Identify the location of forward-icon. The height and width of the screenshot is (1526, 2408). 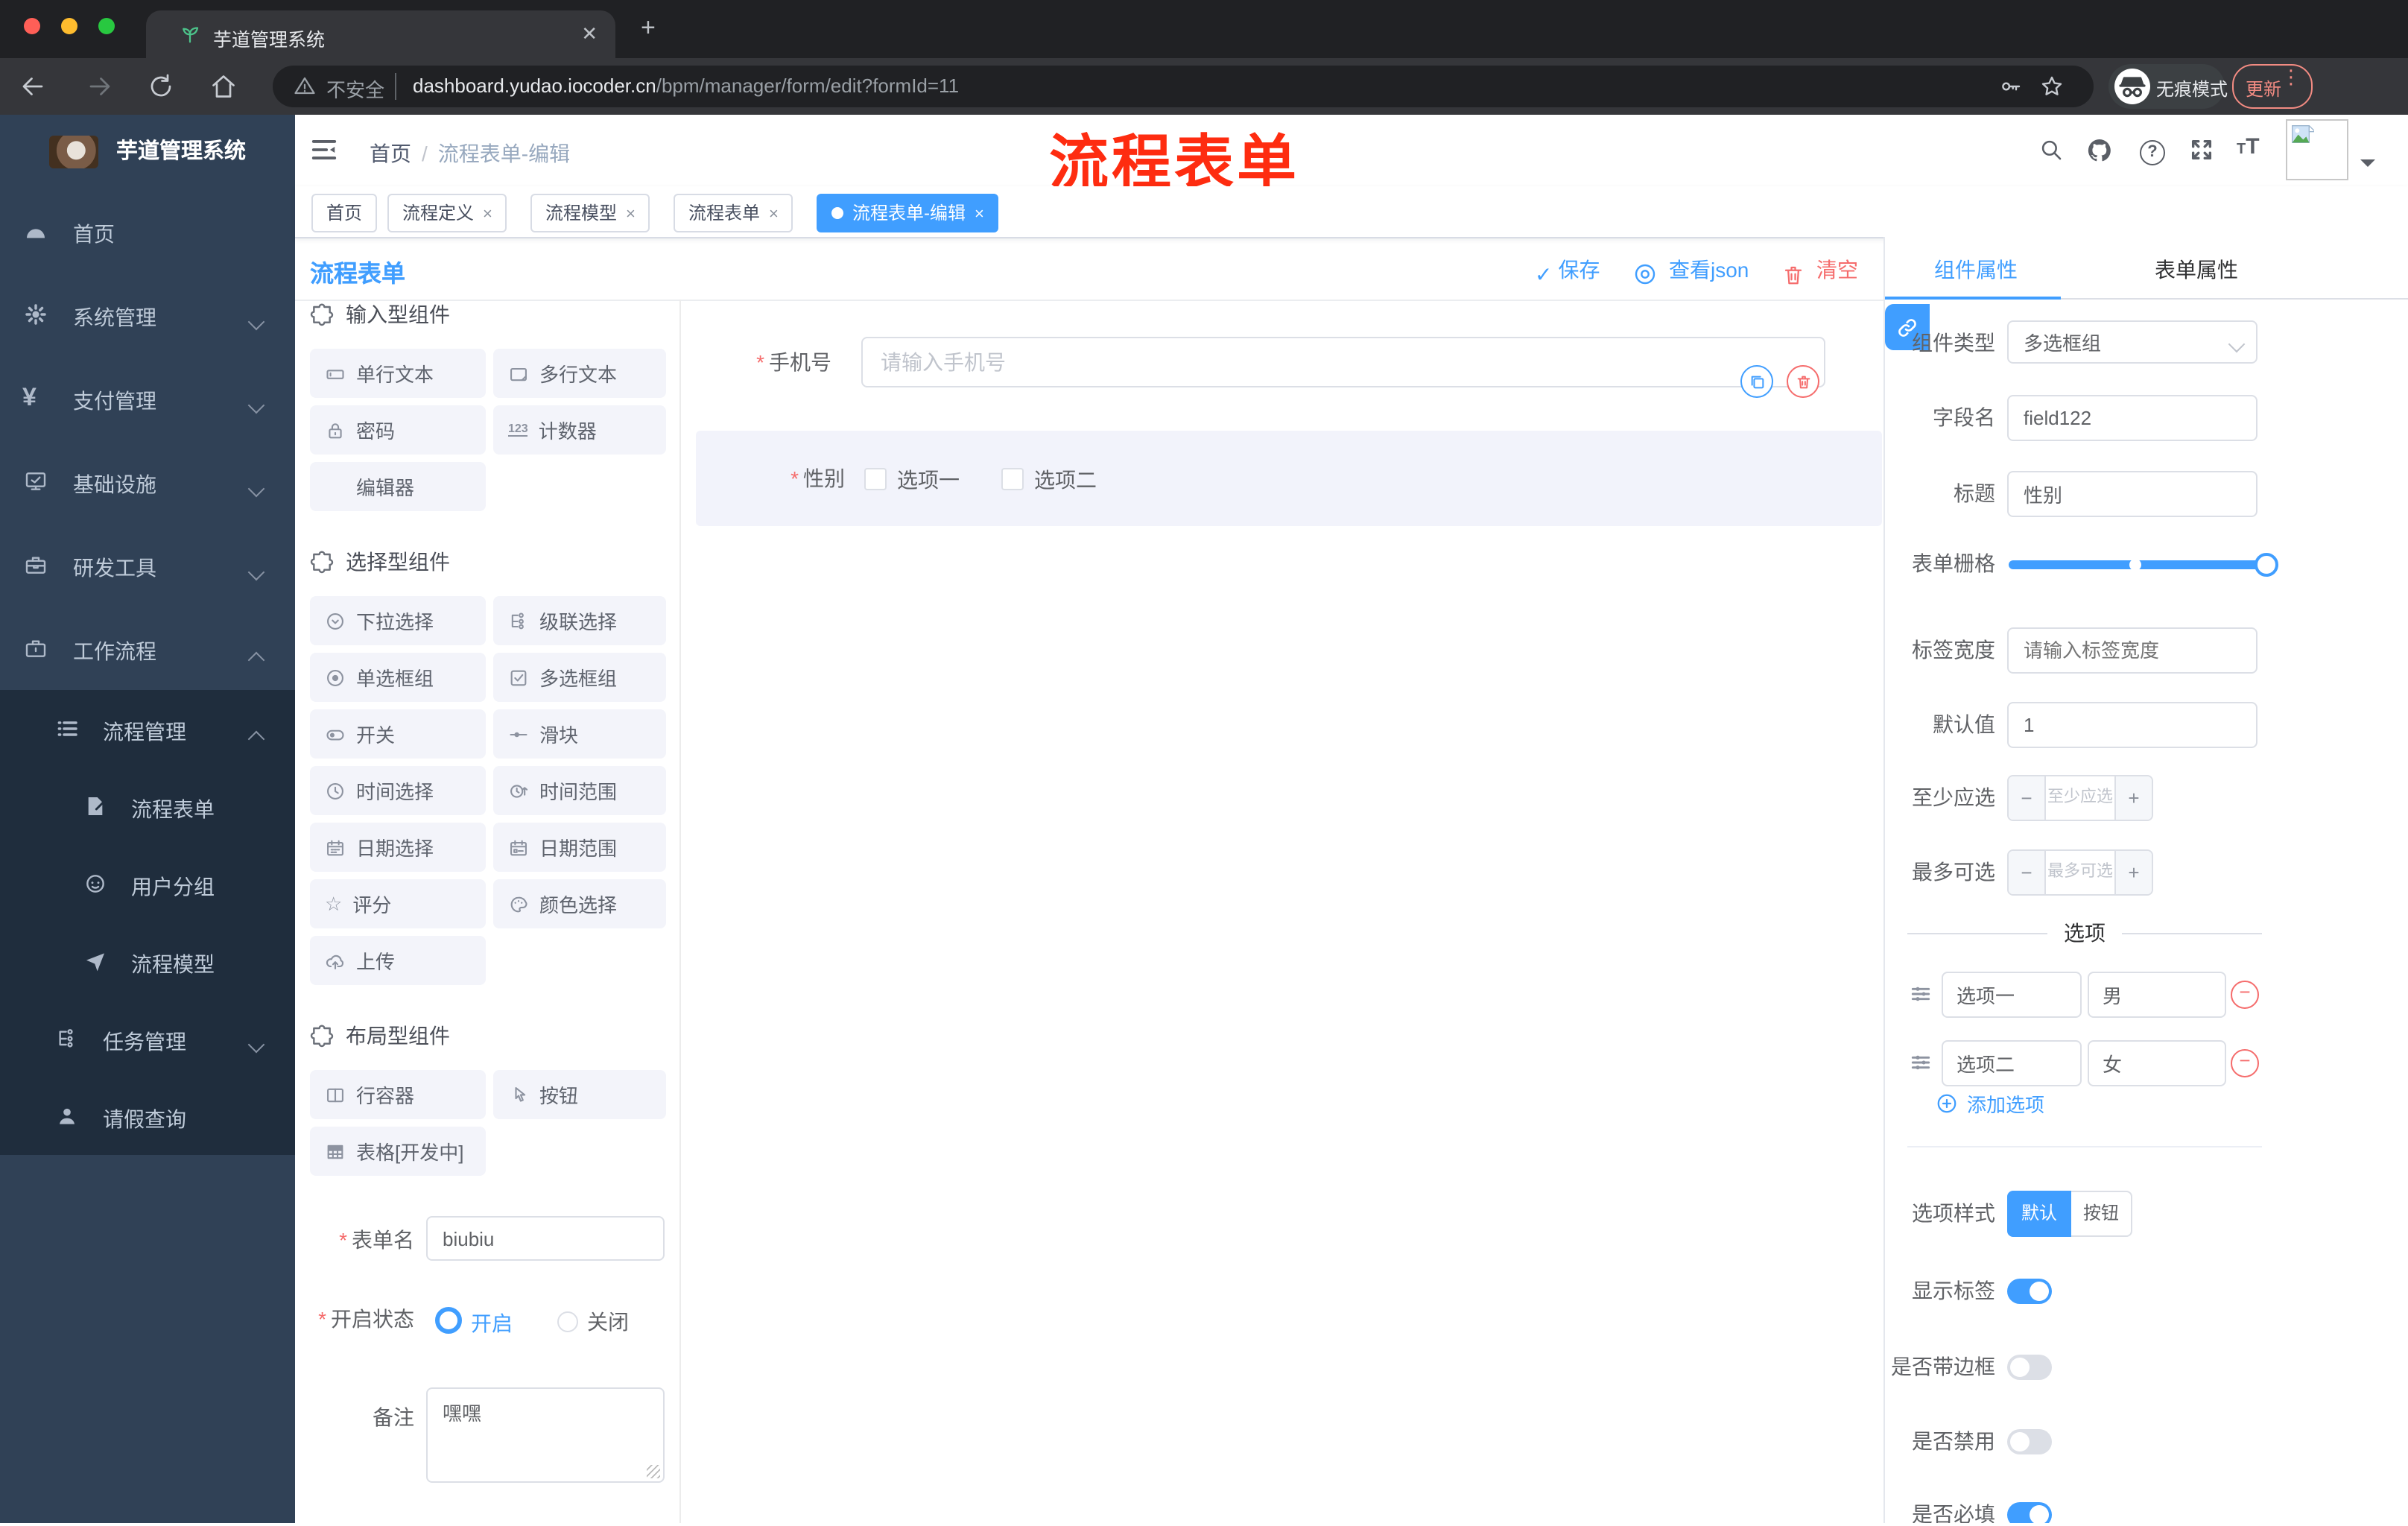
(99, 86).